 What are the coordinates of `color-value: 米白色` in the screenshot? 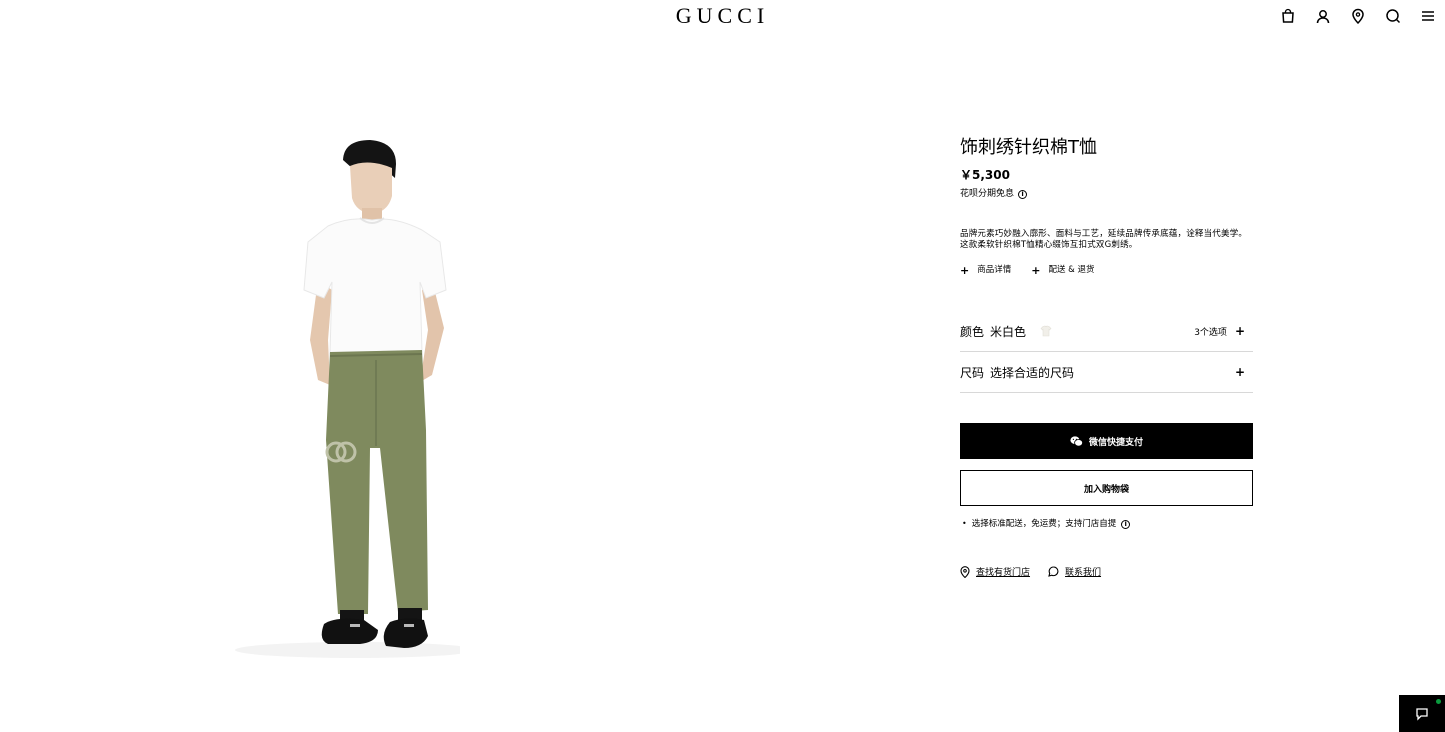 It's located at (1008, 331).